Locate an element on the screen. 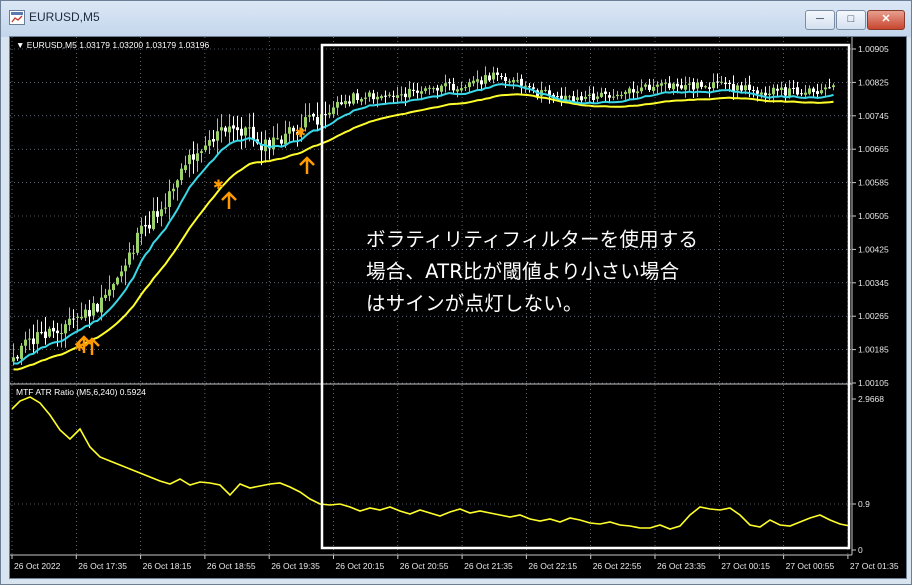  collapse-arrow-icon: ▼ is located at coordinates (20, 45).